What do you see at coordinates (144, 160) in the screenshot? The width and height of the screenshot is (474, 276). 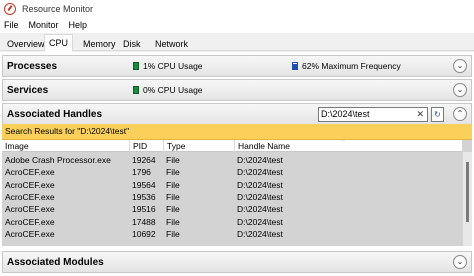 I see `cell-pid: 19264` at bounding box center [144, 160].